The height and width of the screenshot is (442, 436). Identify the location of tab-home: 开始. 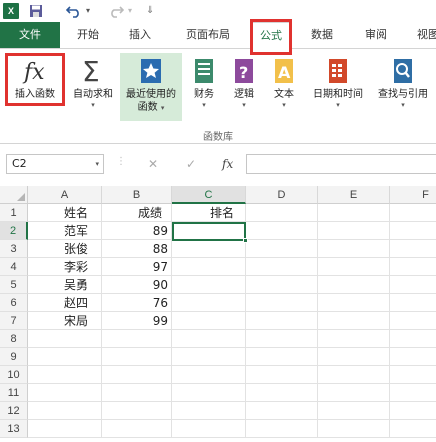
(88, 35).